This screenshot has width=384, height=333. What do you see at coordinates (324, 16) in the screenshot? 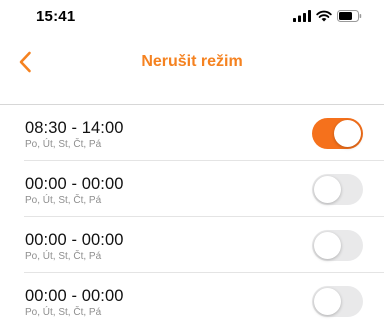
I see `wifi-icon` at bounding box center [324, 16].